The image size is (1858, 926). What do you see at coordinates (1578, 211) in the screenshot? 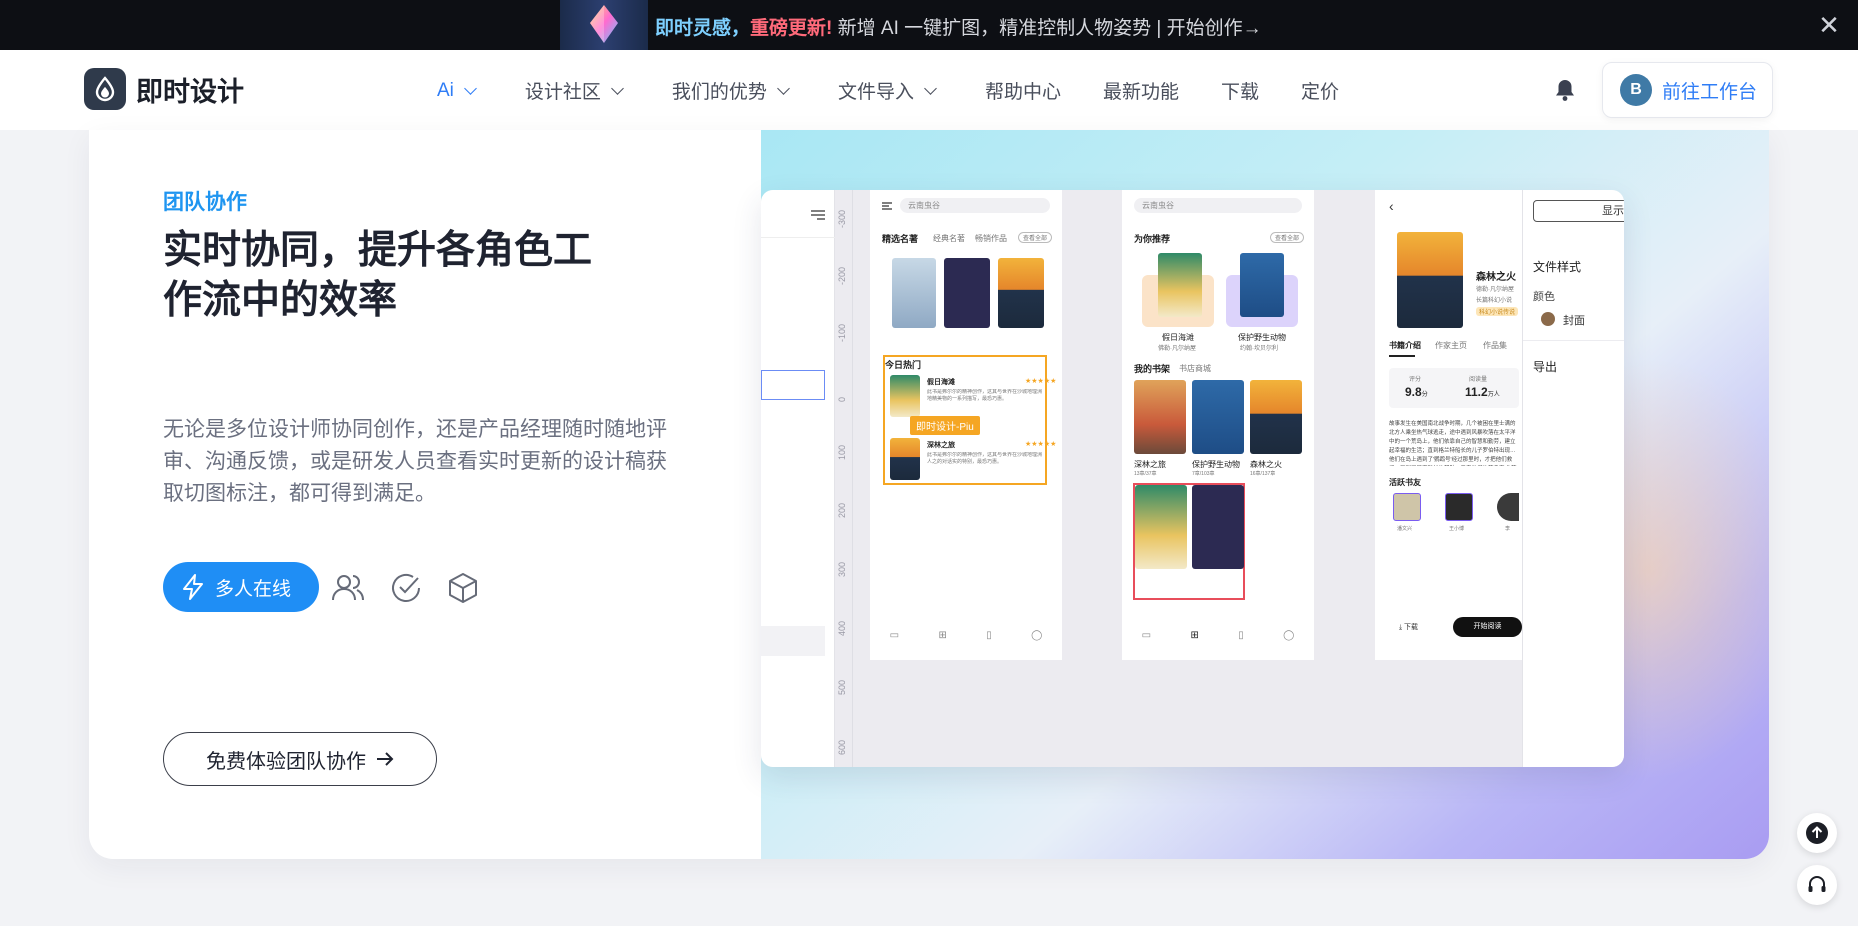
I see `show-button: 显示` at bounding box center [1578, 211].